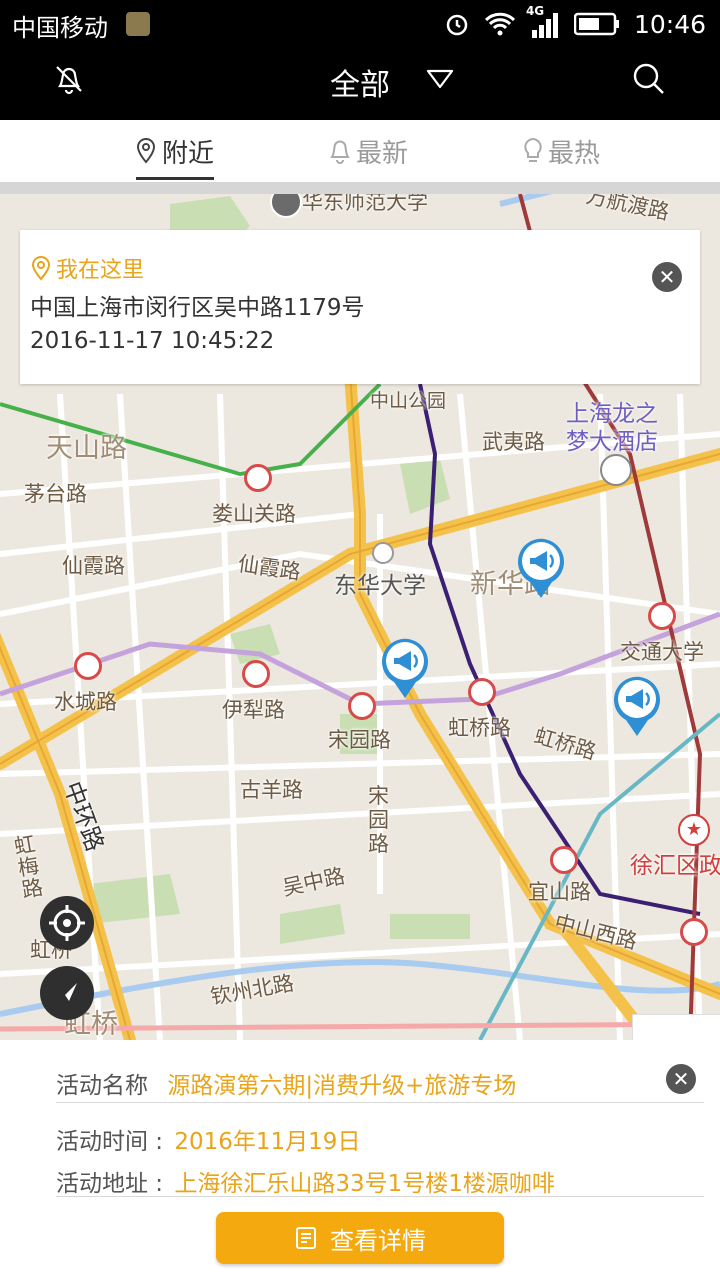  I want to click on compass-button, so click(67, 993).